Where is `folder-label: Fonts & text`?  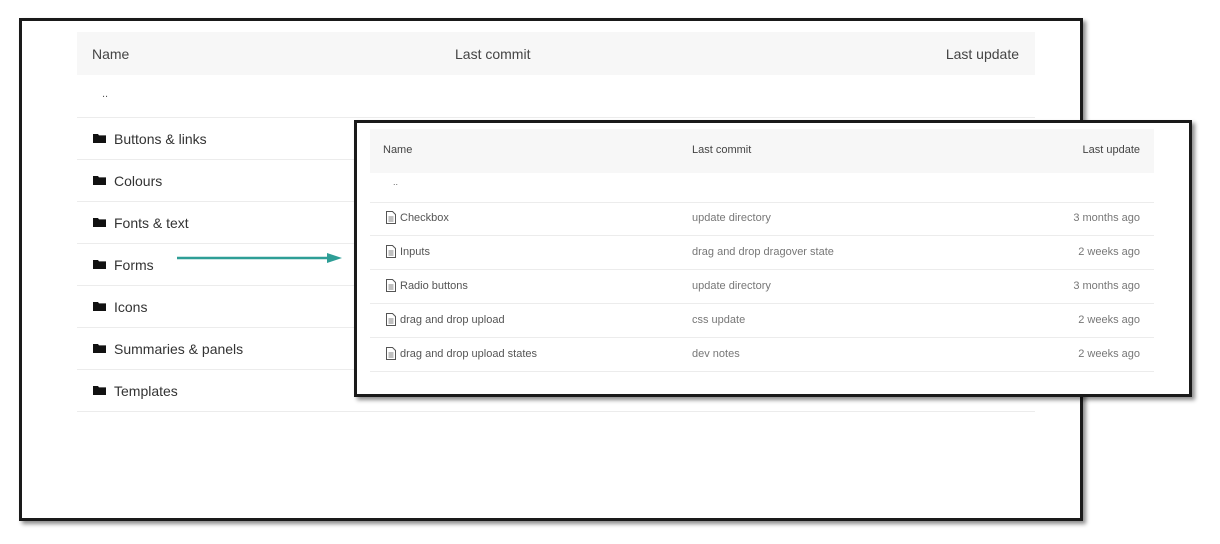 folder-label: Fonts & text is located at coordinates (151, 223).